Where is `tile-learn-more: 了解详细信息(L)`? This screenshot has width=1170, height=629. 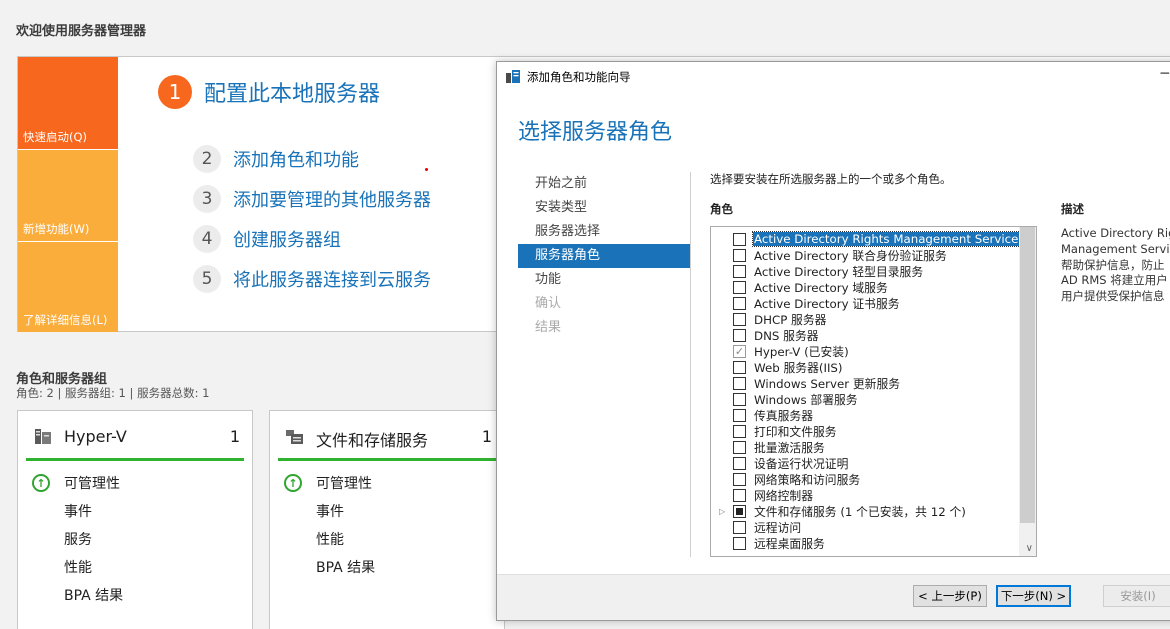 tile-learn-more: 了解详细信息(L) is located at coordinates (68, 287).